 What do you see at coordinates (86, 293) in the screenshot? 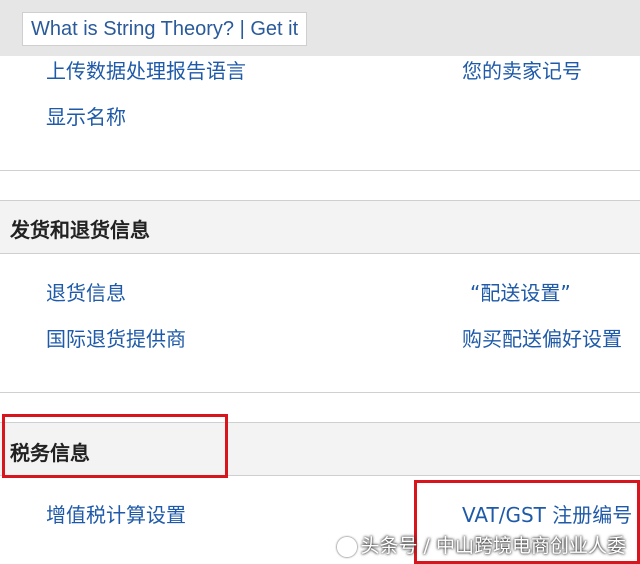
I see `link-return-info: 退货信息` at bounding box center [86, 293].